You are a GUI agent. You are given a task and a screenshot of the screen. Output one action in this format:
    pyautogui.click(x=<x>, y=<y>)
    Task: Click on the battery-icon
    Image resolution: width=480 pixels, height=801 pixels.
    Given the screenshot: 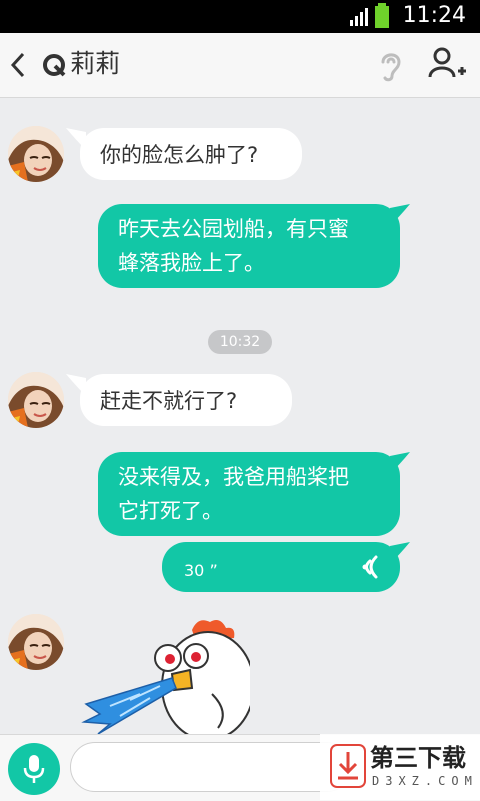 What is the action you would take?
    pyautogui.click(x=382, y=15)
    